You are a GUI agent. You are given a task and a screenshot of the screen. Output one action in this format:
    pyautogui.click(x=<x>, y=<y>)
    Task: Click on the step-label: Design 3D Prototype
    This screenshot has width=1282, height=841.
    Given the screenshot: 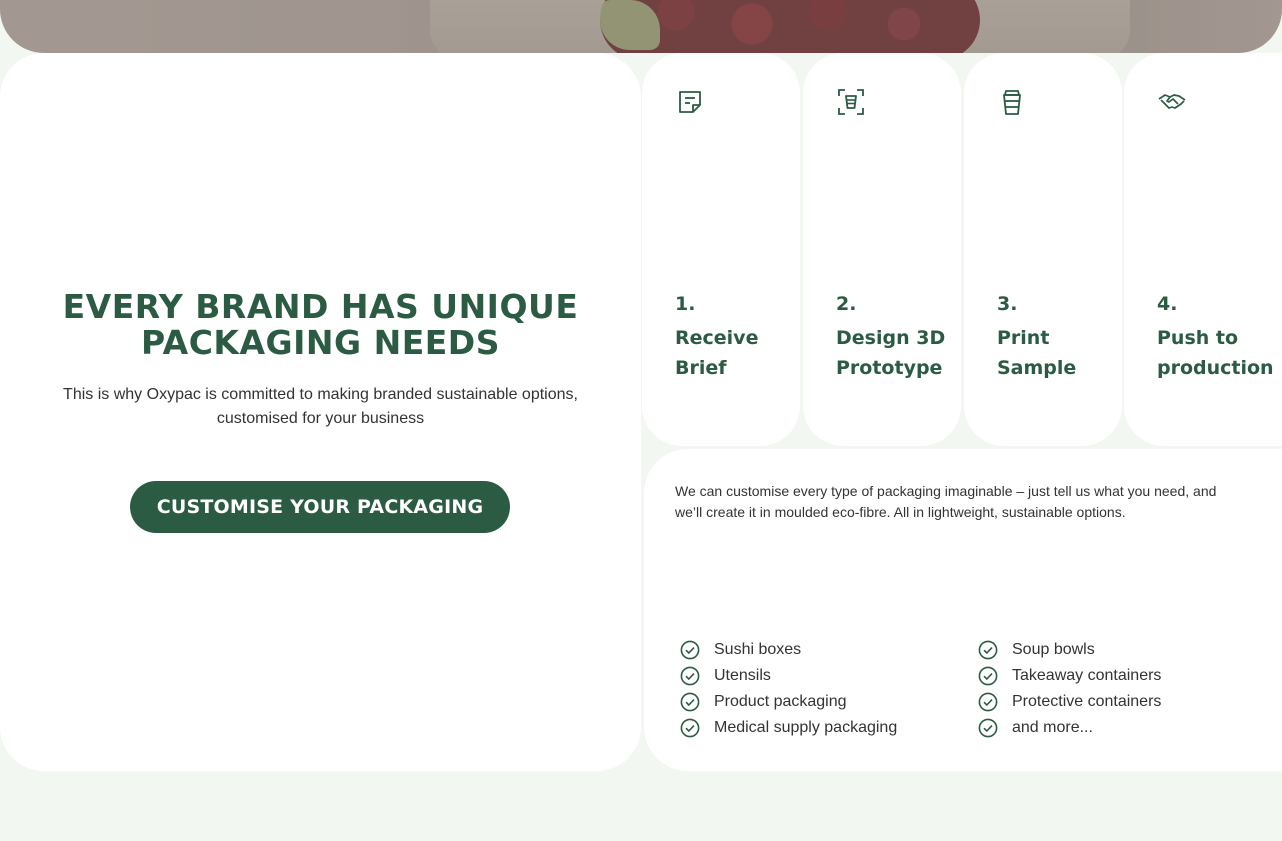 What is the action you would take?
    pyautogui.click(x=891, y=353)
    